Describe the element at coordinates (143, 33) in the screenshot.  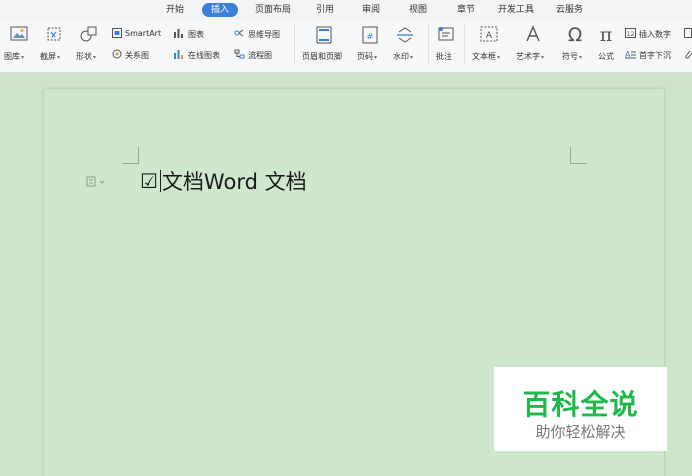
I see `smartart-button: SmartArt` at that location.